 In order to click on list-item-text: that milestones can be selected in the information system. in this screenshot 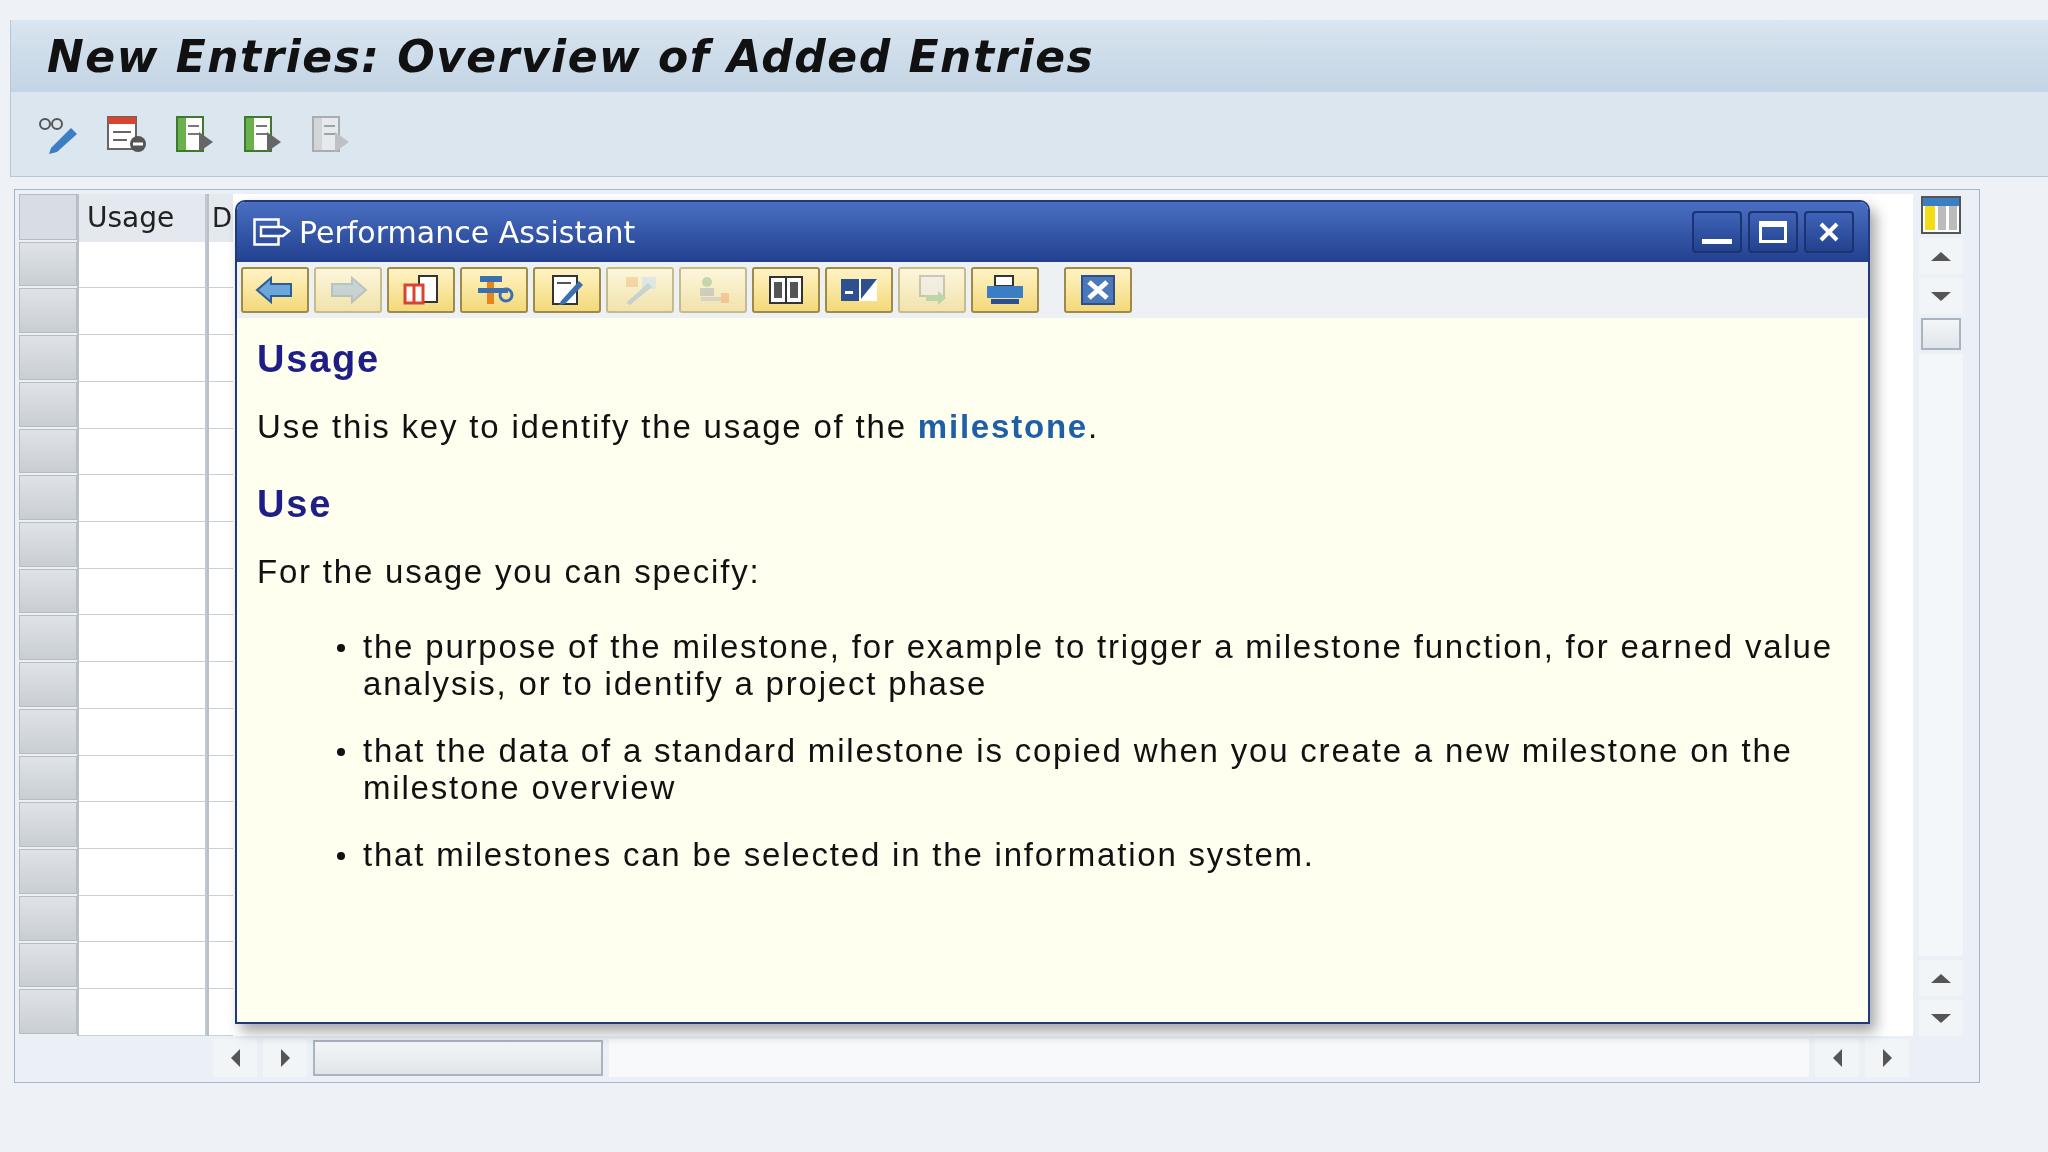, I will do `click(839, 854)`.